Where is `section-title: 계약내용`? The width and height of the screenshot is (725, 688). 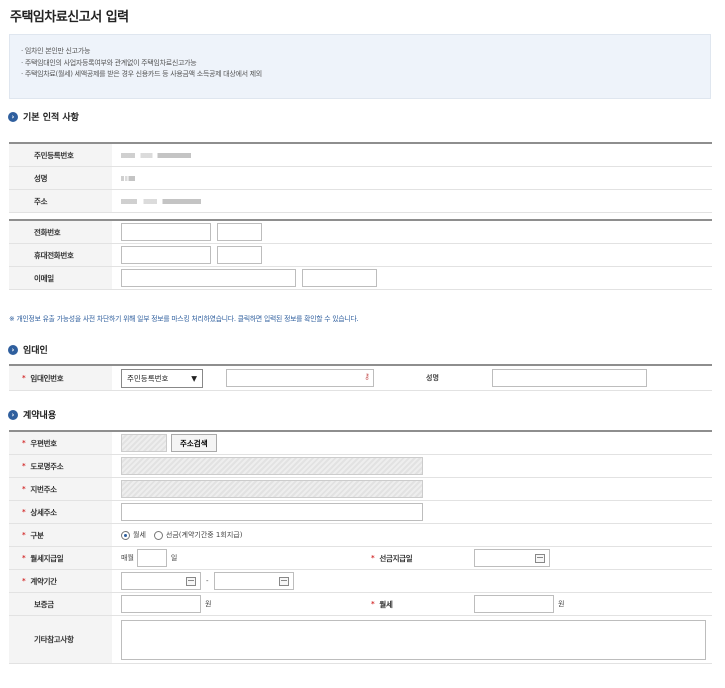
section-title: 계약내용 is located at coordinates (40, 416).